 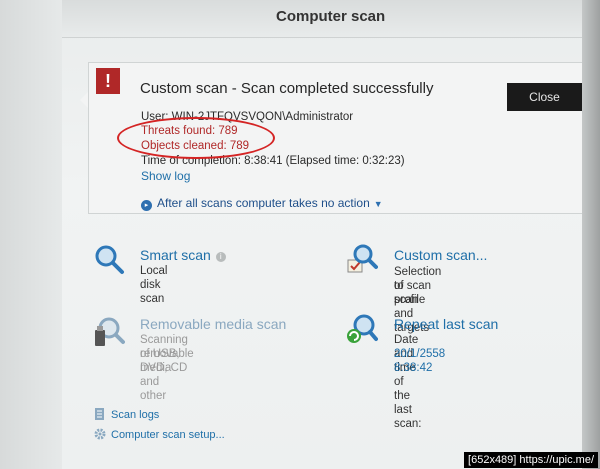 What do you see at coordinates (420, 361) in the screenshot?
I see `last-scan-datetime: 20/1/2558 8:38:42` at bounding box center [420, 361].